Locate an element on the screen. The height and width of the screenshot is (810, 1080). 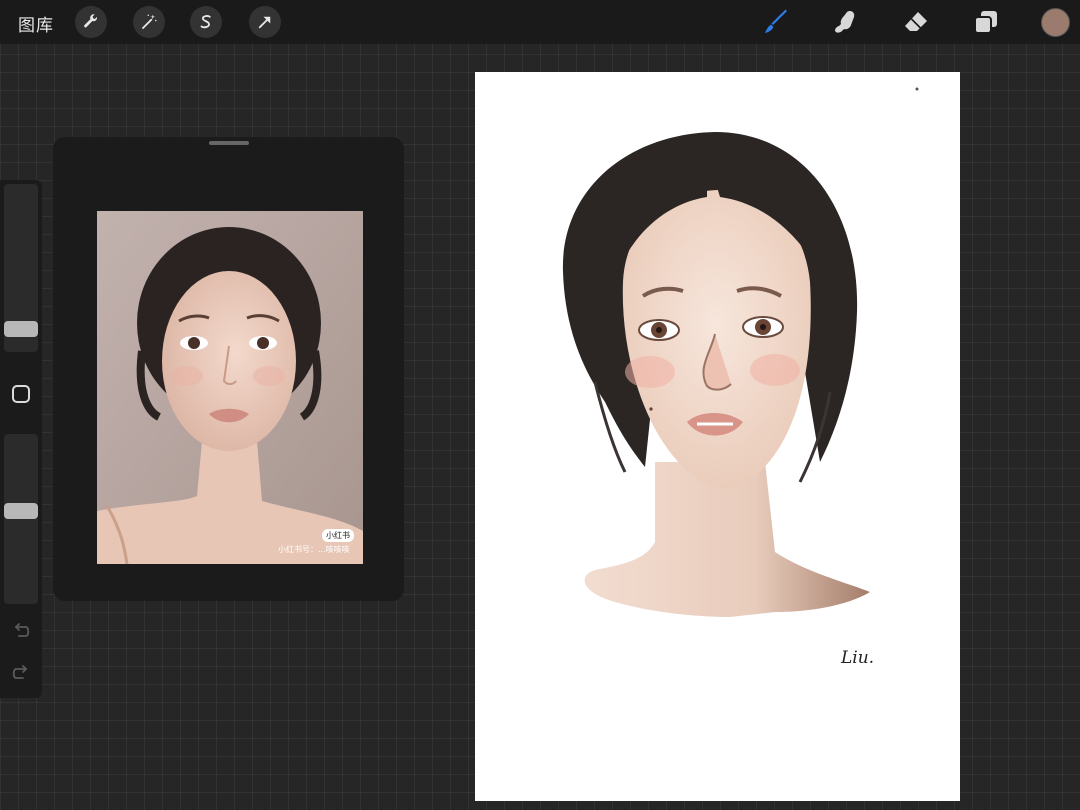
color-swatch is located at coordinates (1055, 22).